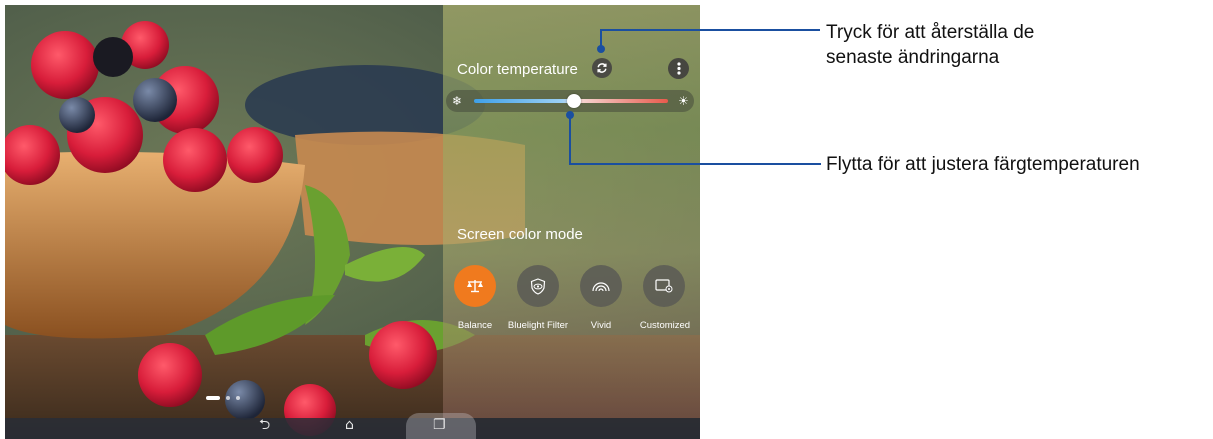 The width and height of the screenshot is (1213, 439). What do you see at coordinates (570, 115) in the screenshot?
I see `callout-adjust-dot` at bounding box center [570, 115].